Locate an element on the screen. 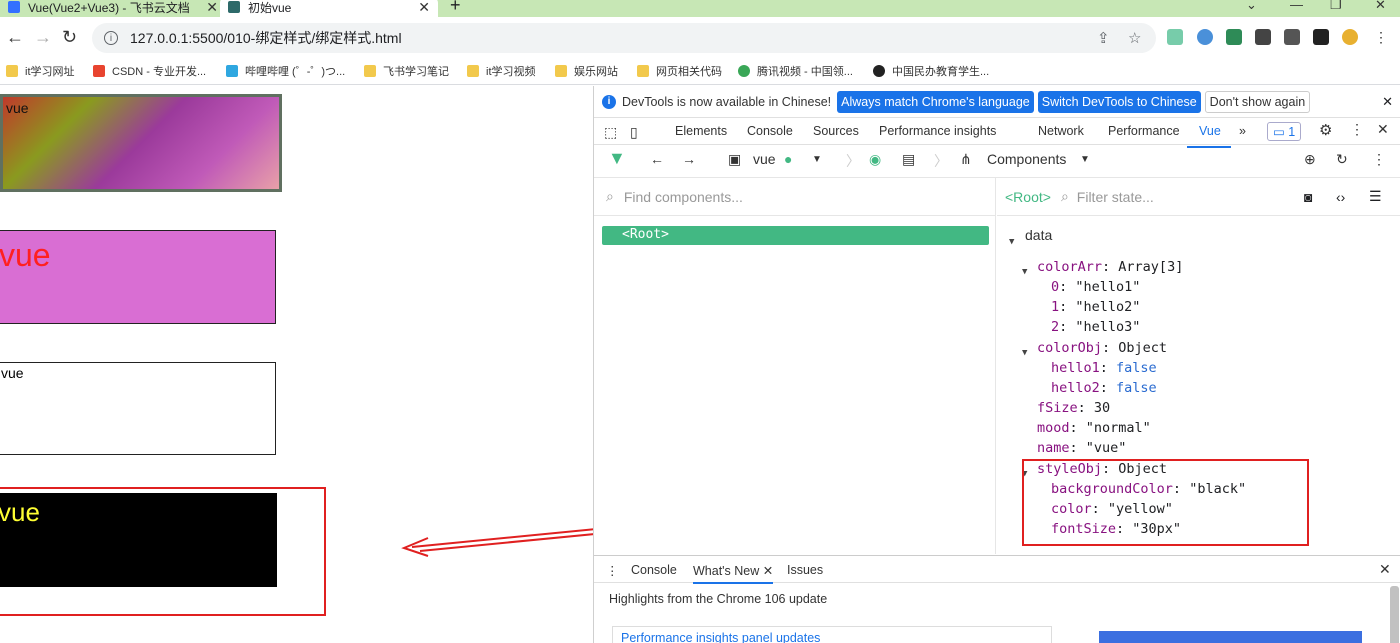  code-icon: ‹› is located at coordinates (1340, 197).